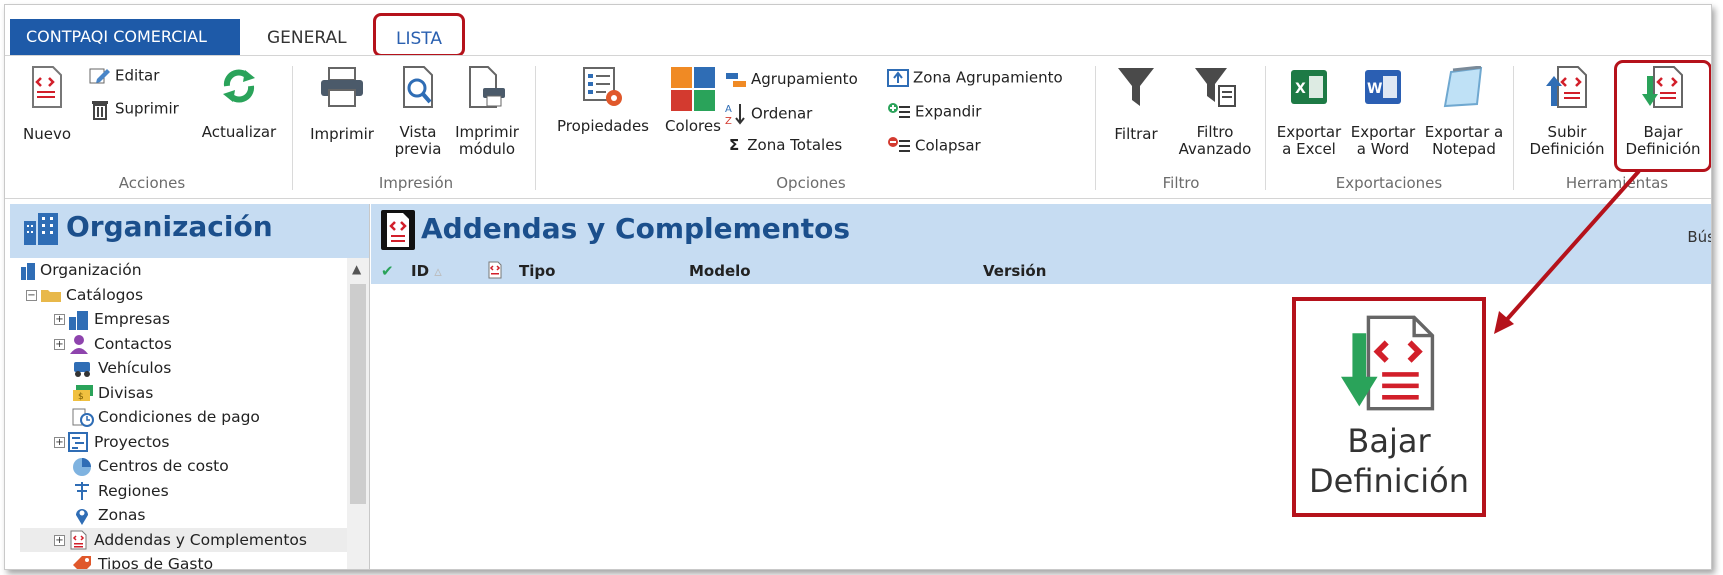 This screenshot has height=575, width=1723. I want to click on tree-item-condiciones-pago: Condiciones de pago, so click(194, 417).